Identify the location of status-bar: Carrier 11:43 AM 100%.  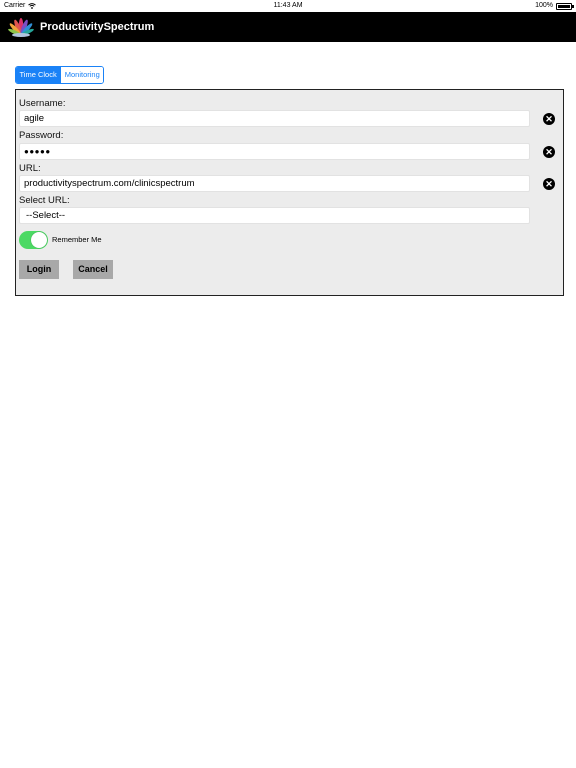
(288, 6).